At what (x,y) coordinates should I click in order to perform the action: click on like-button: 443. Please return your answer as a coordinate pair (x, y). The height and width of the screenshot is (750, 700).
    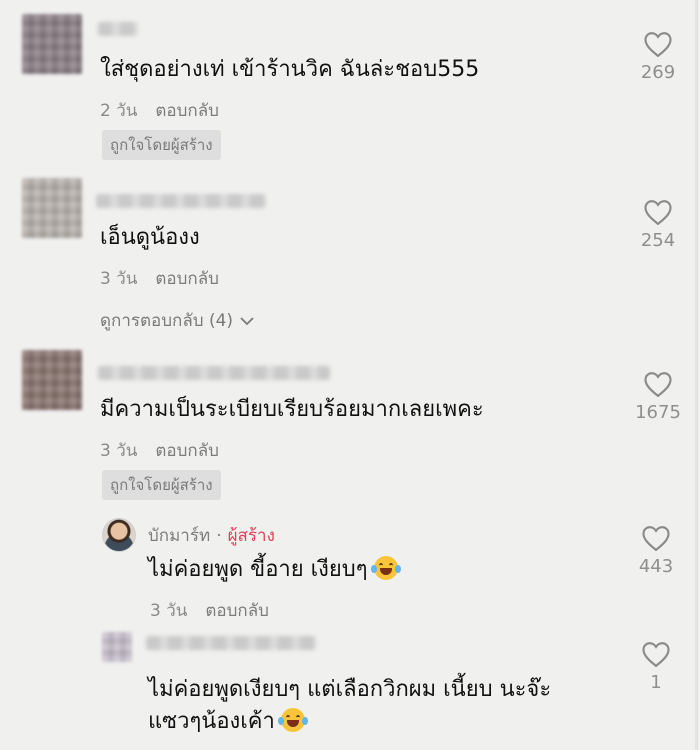
    Looking at the image, I should click on (656, 550).